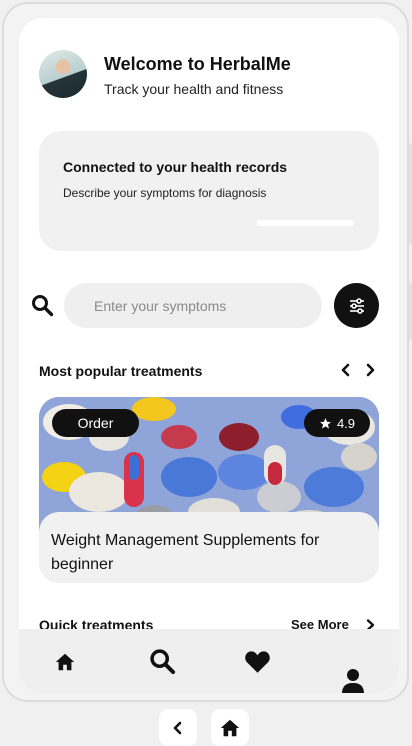  Describe the element at coordinates (346, 423) in the screenshot. I see `rating-value: 4.9` at that location.